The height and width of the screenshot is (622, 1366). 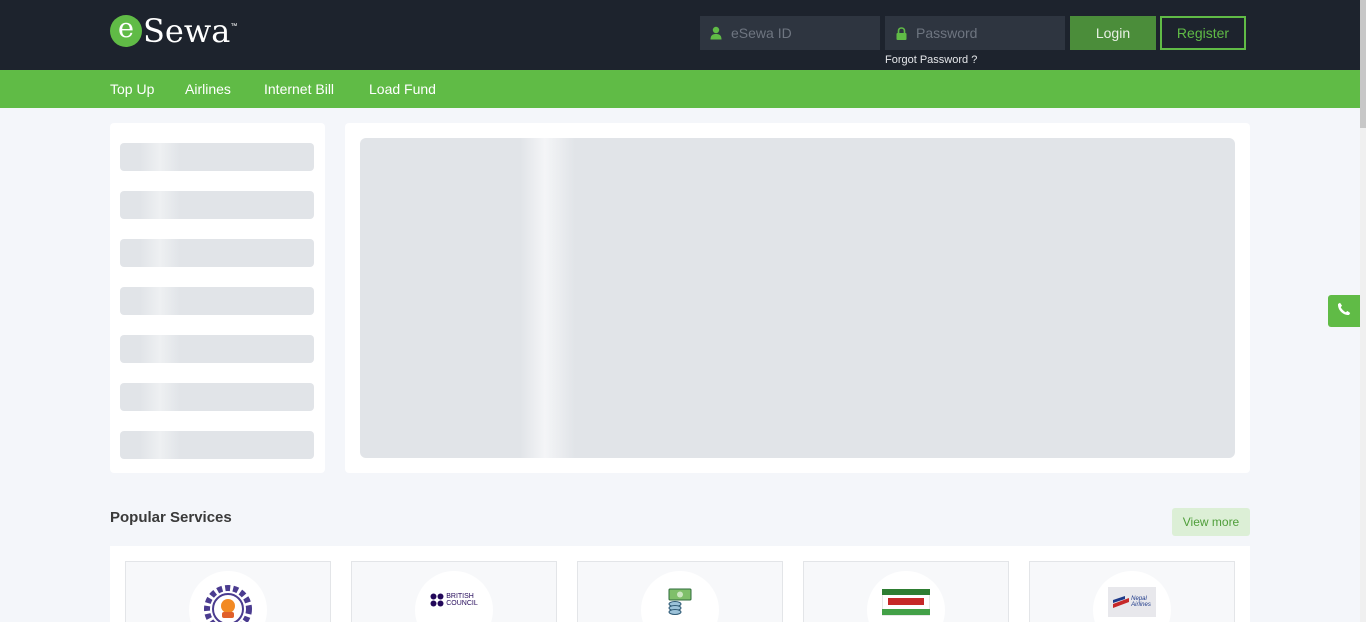 I want to click on nav-item-internet-bill: Internet Bill, so click(x=299, y=89).